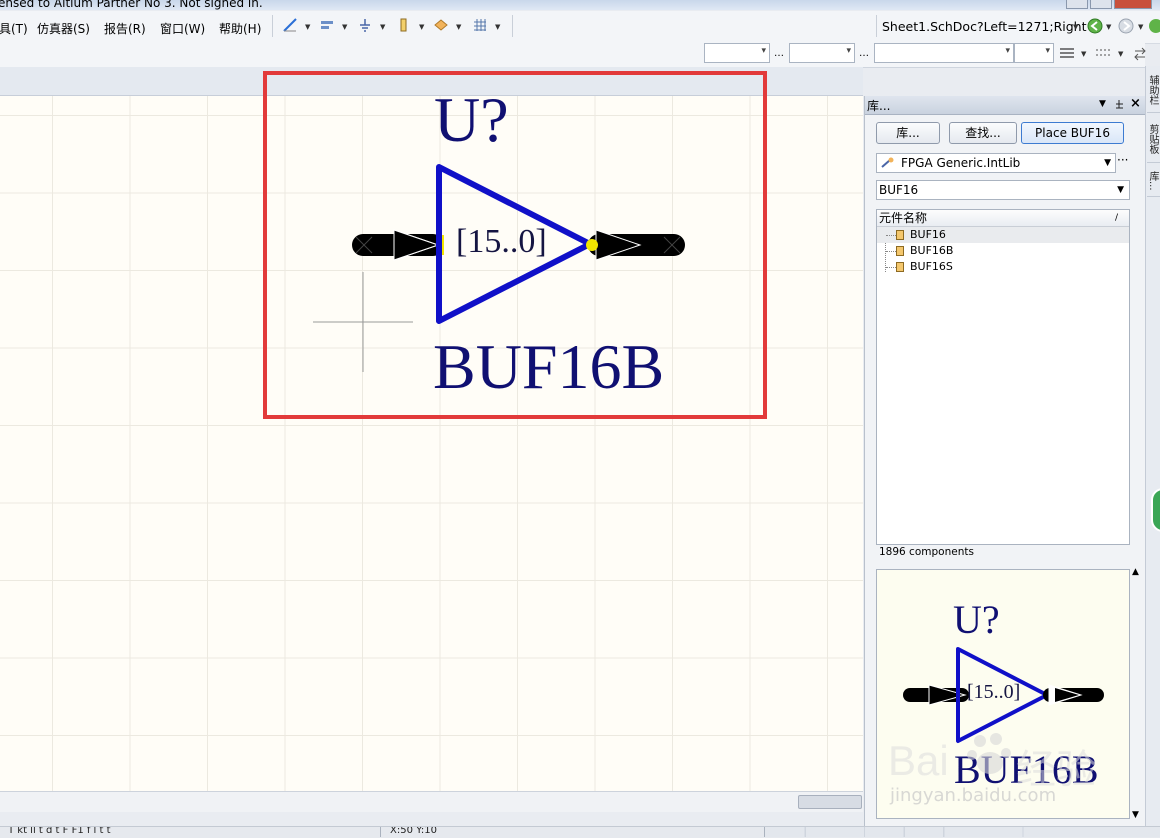  I want to click on width-combo, so click(1034, 53).